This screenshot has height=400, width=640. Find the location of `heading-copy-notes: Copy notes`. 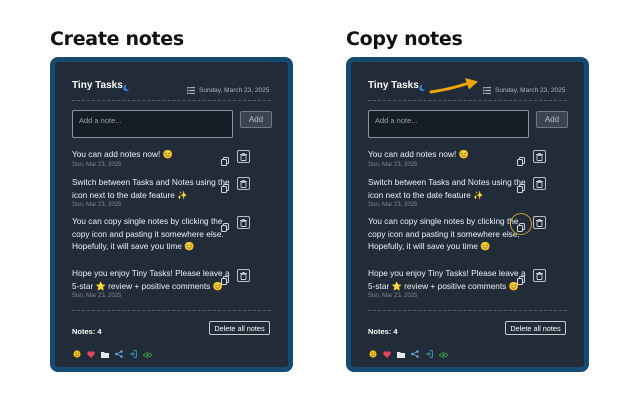

heading-copy-notes: Copy notes is located at coordinates (404, 39).